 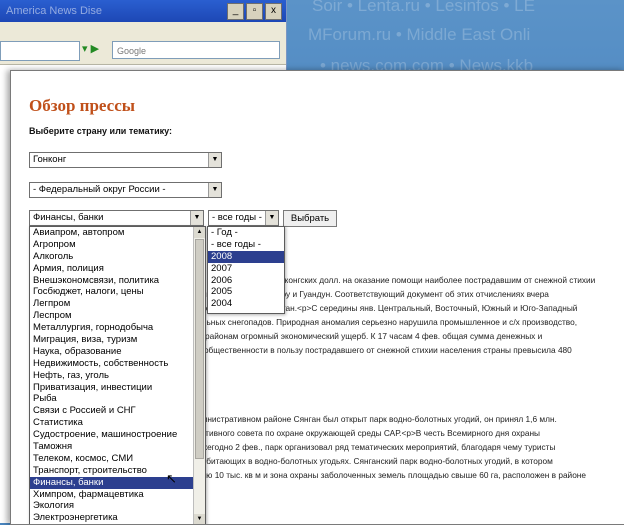 I want to click on go-arrow-icon: ▾ ▶, so click(x=90, y=48).